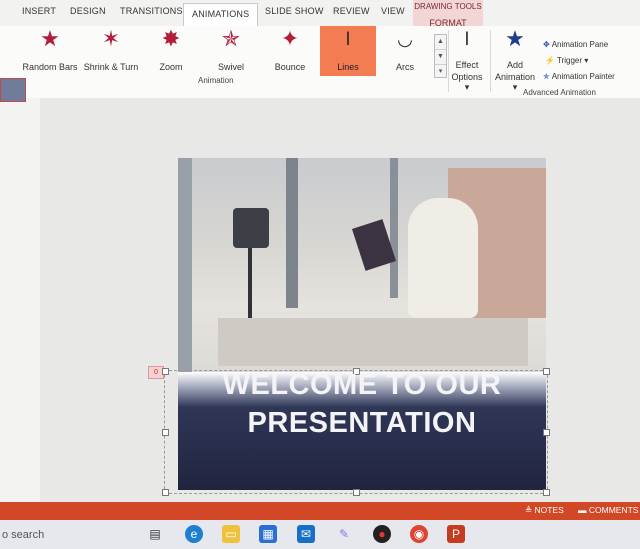 Image resolution: width=640 pixels, height=549 pixels. Describe the element at coordinates (583, 510) in the screenshot. I see `comments-icon: ▬` at that location.